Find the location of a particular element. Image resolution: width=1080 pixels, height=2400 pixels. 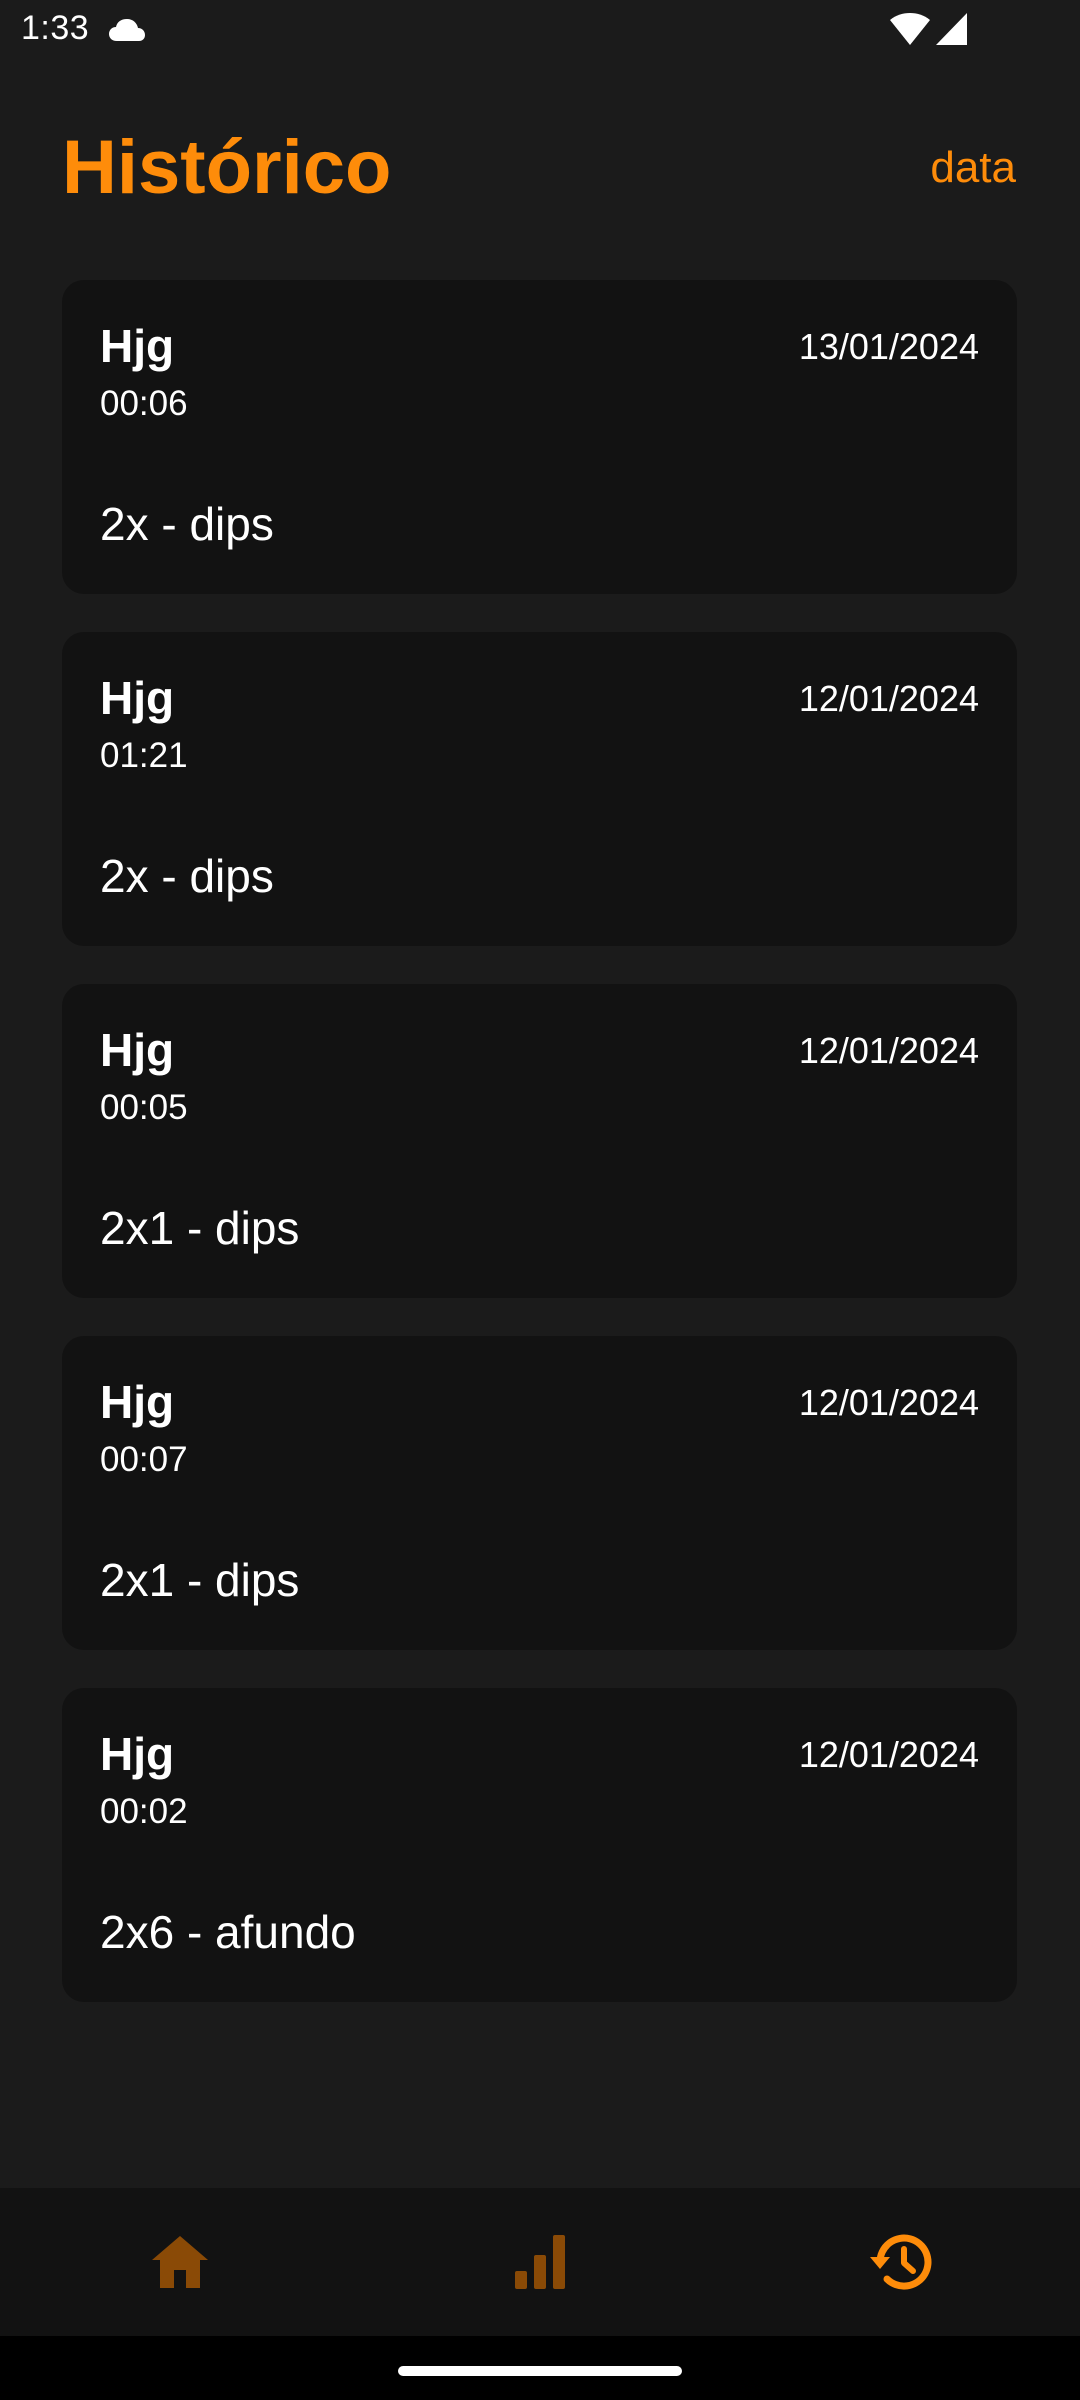

card-exercise: 2x6 - afundo is located at coordinates (228, 1932).